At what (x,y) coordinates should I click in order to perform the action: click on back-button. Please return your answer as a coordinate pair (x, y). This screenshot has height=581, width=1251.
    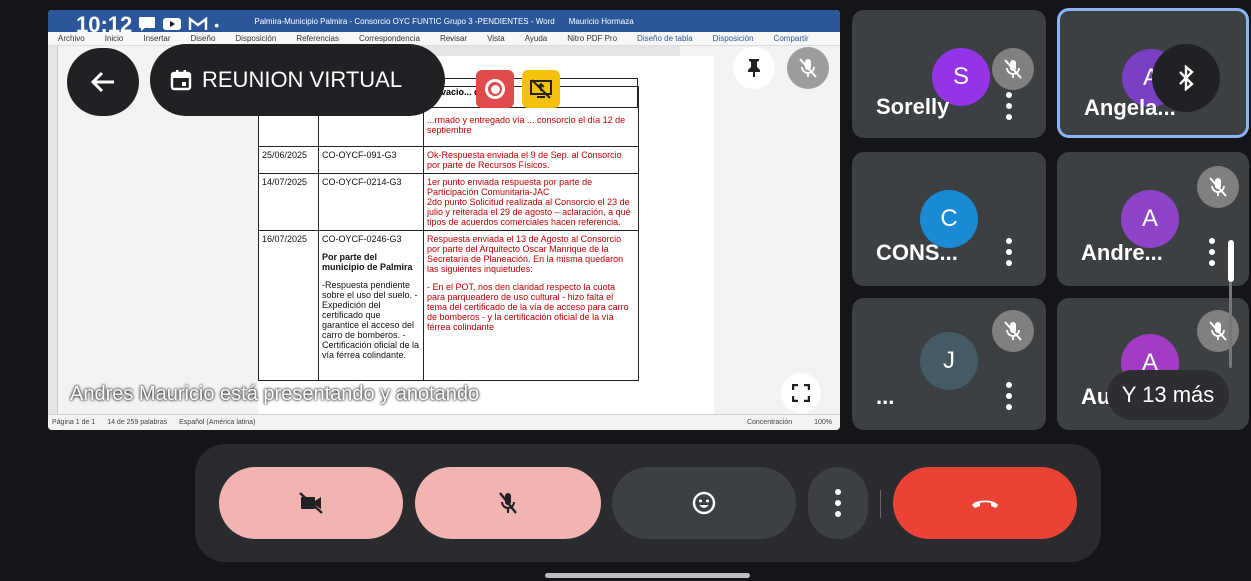
    Looking at the image, I should click on (103, 82).